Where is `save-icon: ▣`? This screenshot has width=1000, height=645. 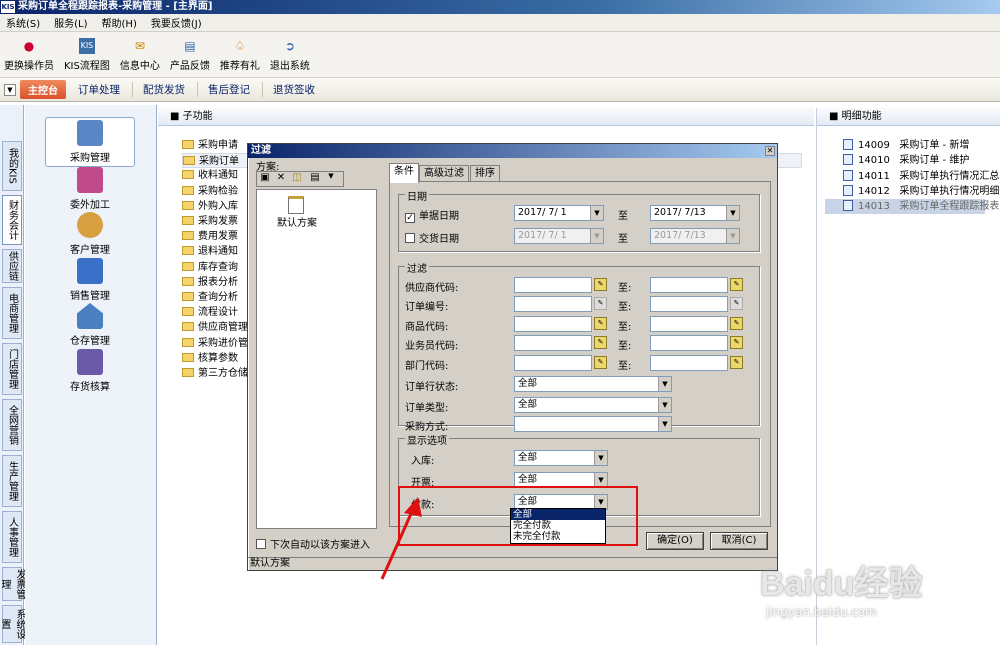 save-icon: ▣ is located at coordinates (265, 179).